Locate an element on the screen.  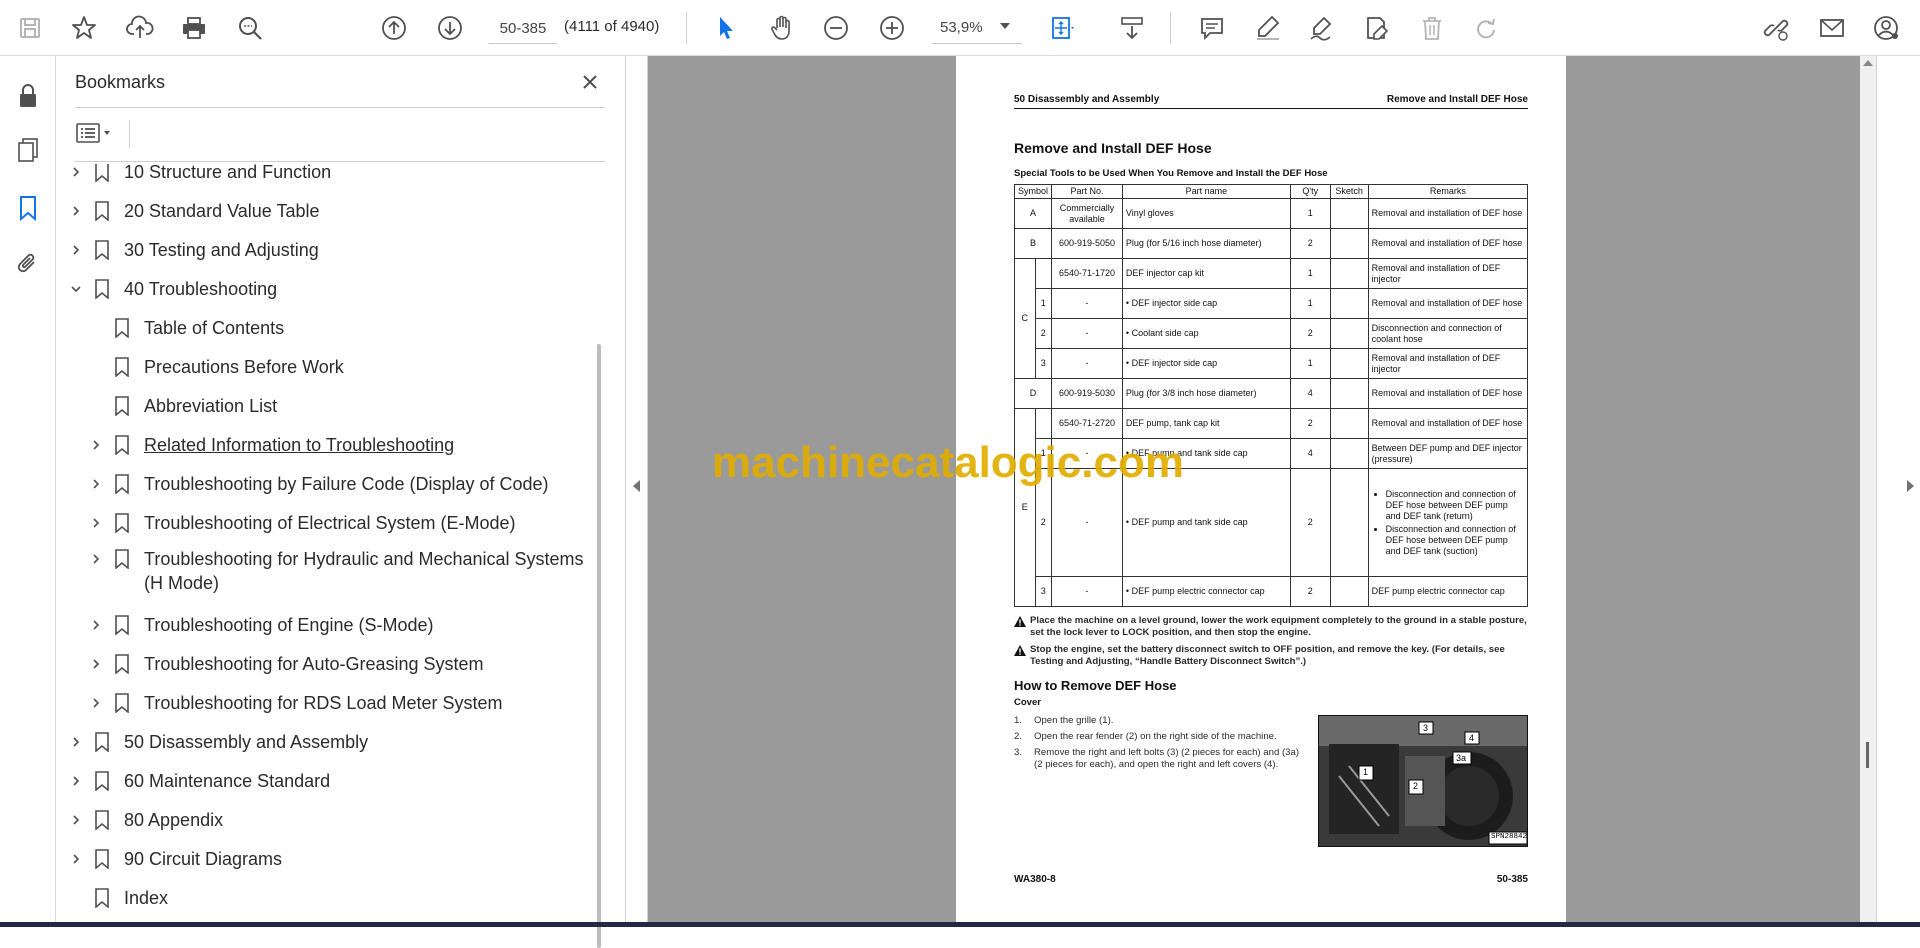
page-thumbnails-icon is located at coordinates (28, 150).